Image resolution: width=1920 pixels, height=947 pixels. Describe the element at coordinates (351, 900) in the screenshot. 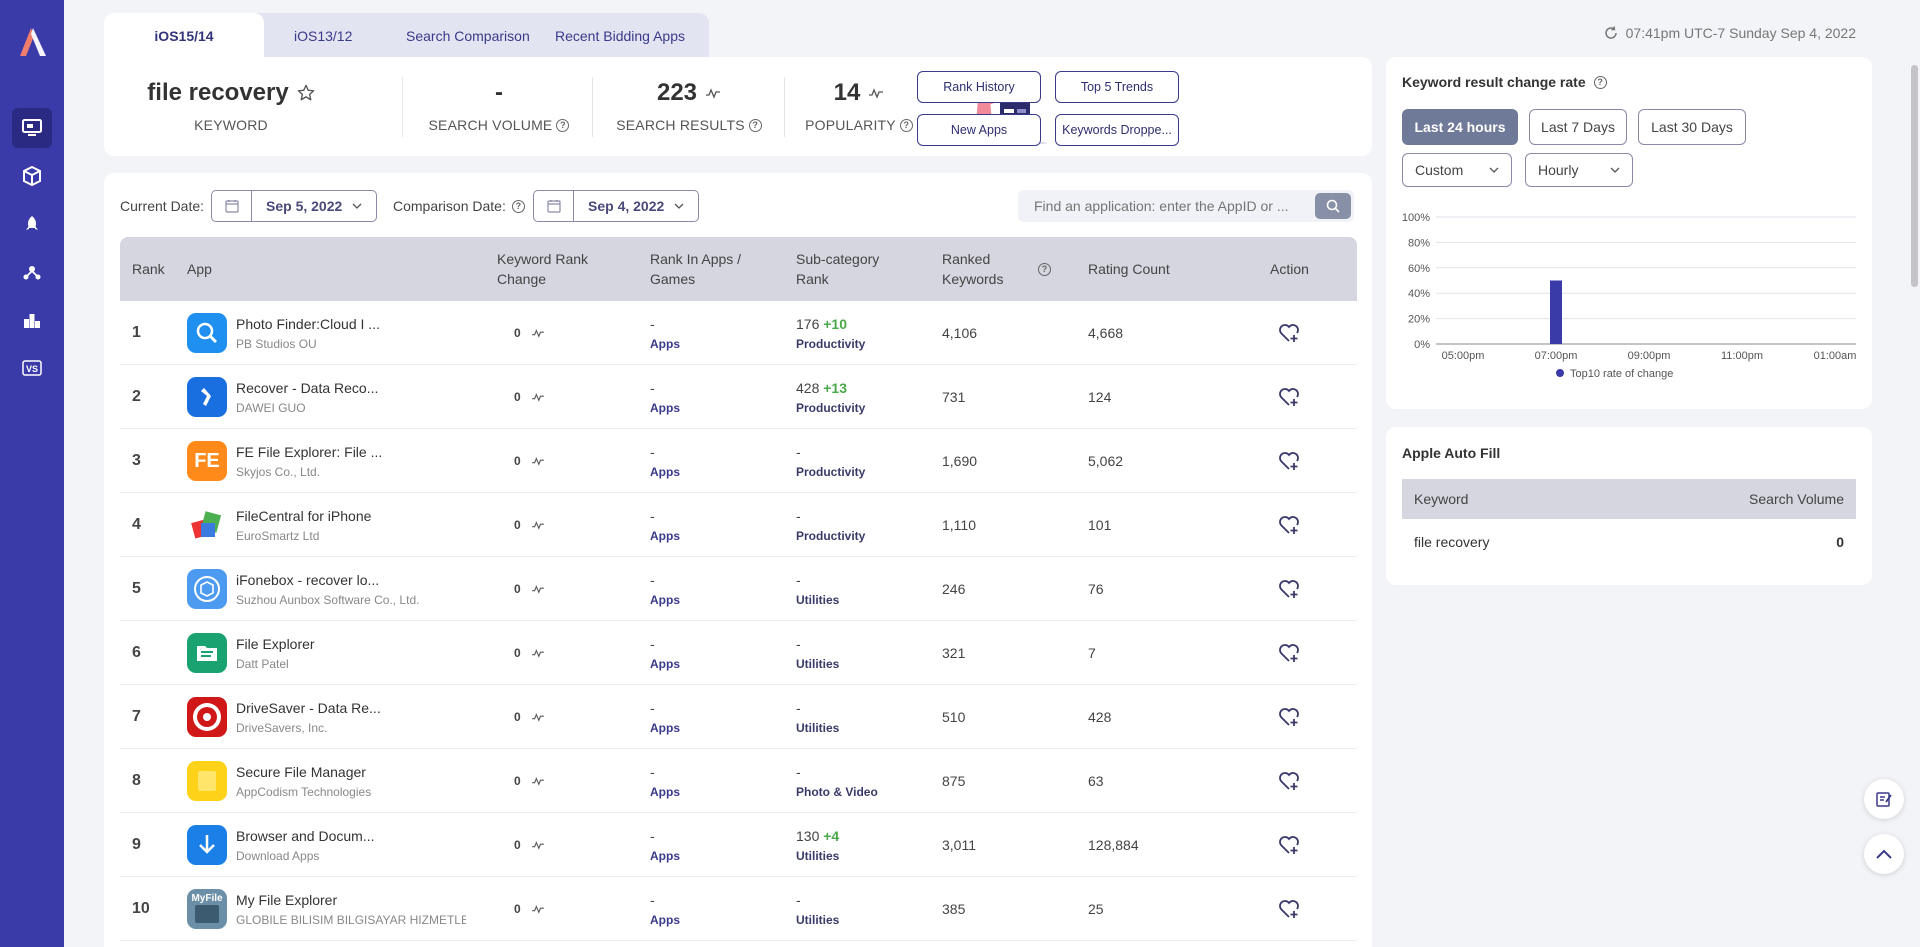

I see `app-name: My File Explorer` at that location.